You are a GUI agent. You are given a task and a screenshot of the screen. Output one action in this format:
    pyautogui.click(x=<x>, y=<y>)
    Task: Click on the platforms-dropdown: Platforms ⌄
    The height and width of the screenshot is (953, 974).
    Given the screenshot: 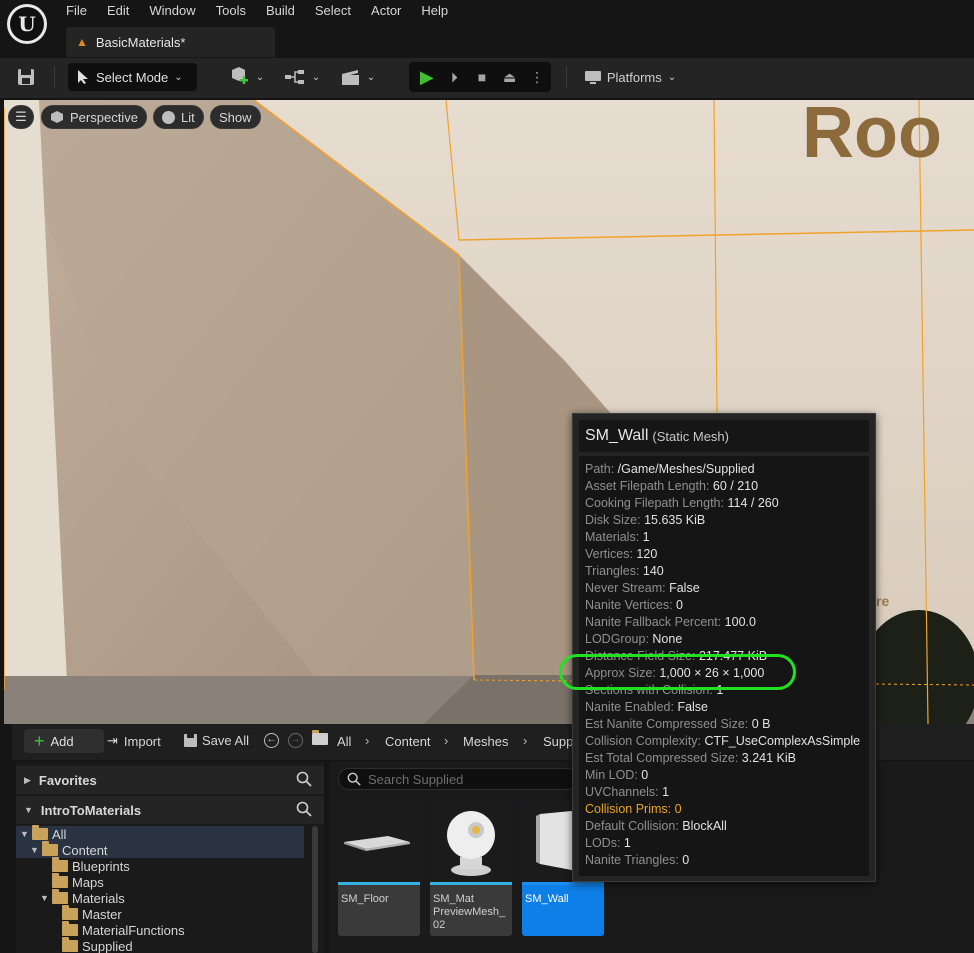 What is the action you would take?
    pyautogui.click(x=630, y=77)
    